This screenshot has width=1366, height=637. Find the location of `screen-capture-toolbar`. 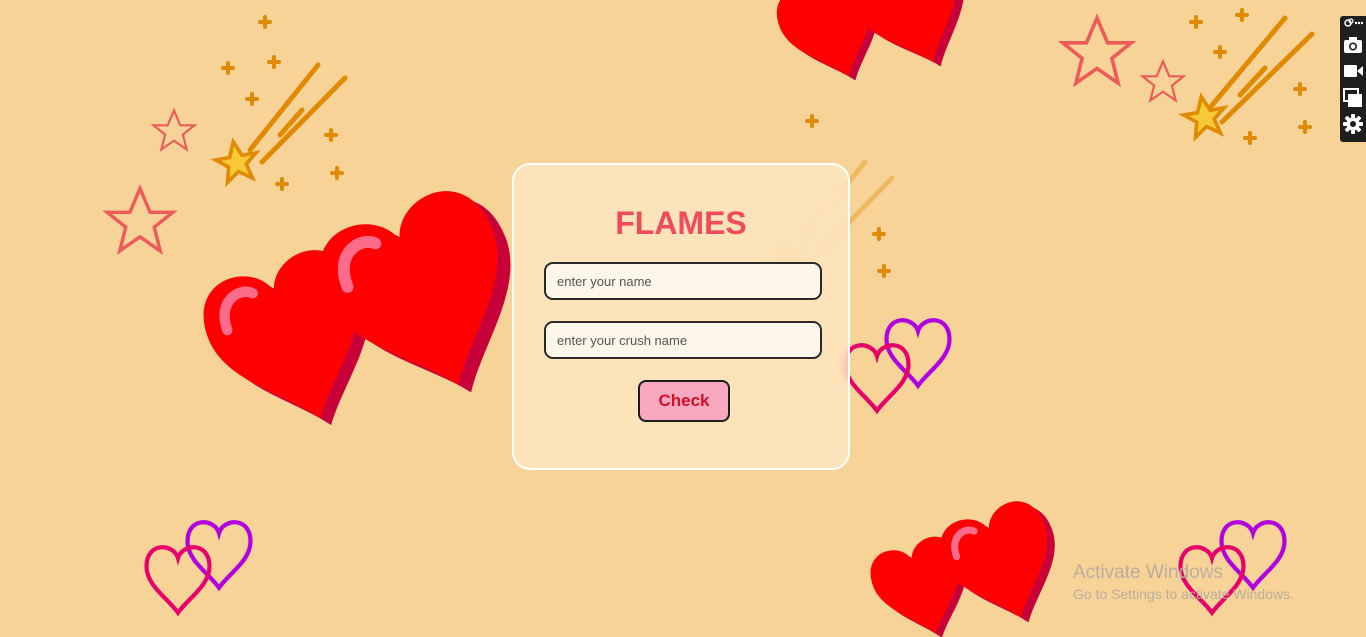

screen-capture-toolbar is located at coordinates (1353, 79).